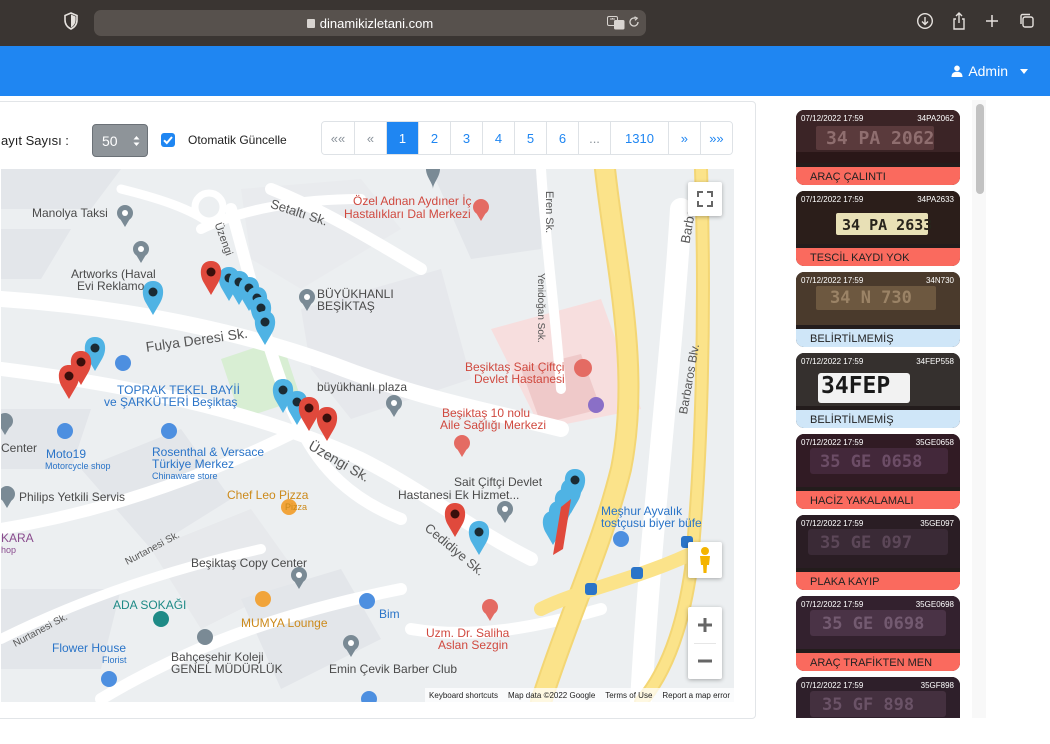  What do you see at coordinates (925, 21) in the screenshot?
I see `download-icon` at bounding box center [925, 21].